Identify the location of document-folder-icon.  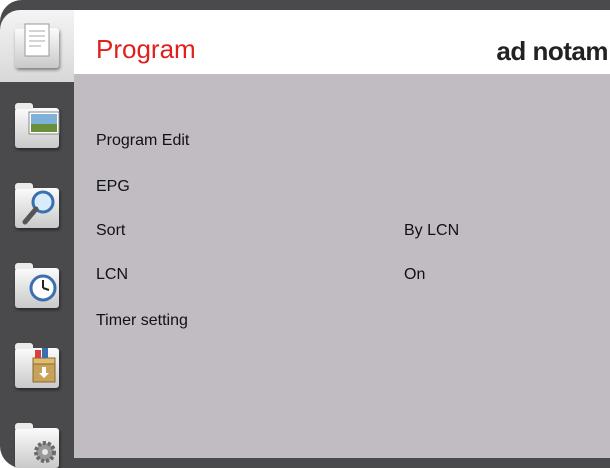
(37, 46).